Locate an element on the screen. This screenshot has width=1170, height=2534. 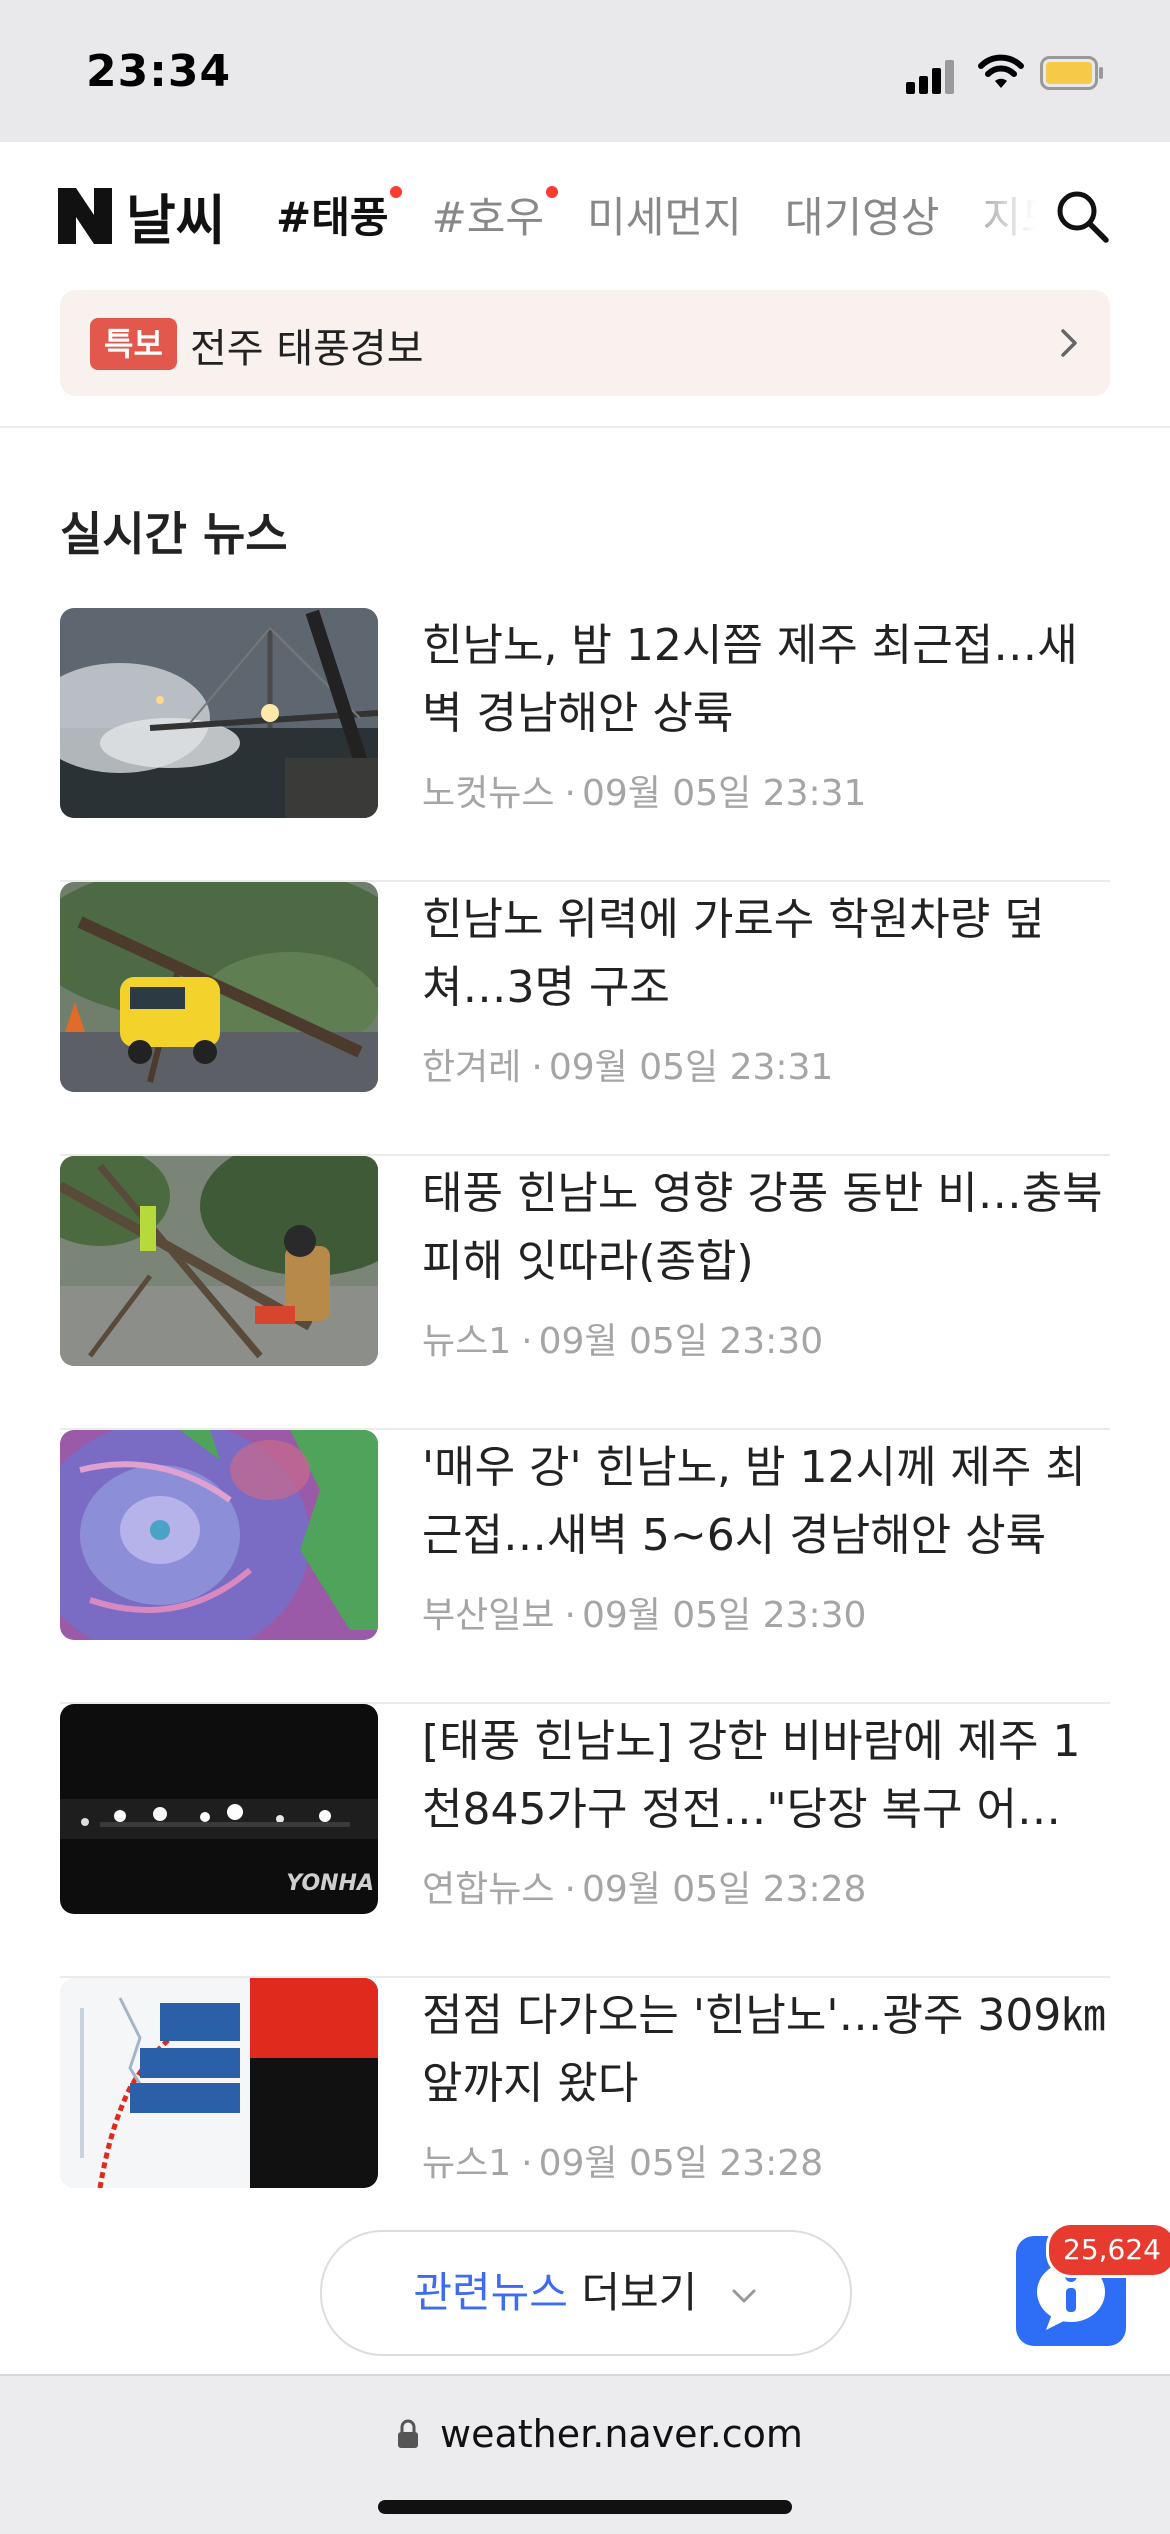
url-text: weather.naver.com is located at coordinates (621, 2434).